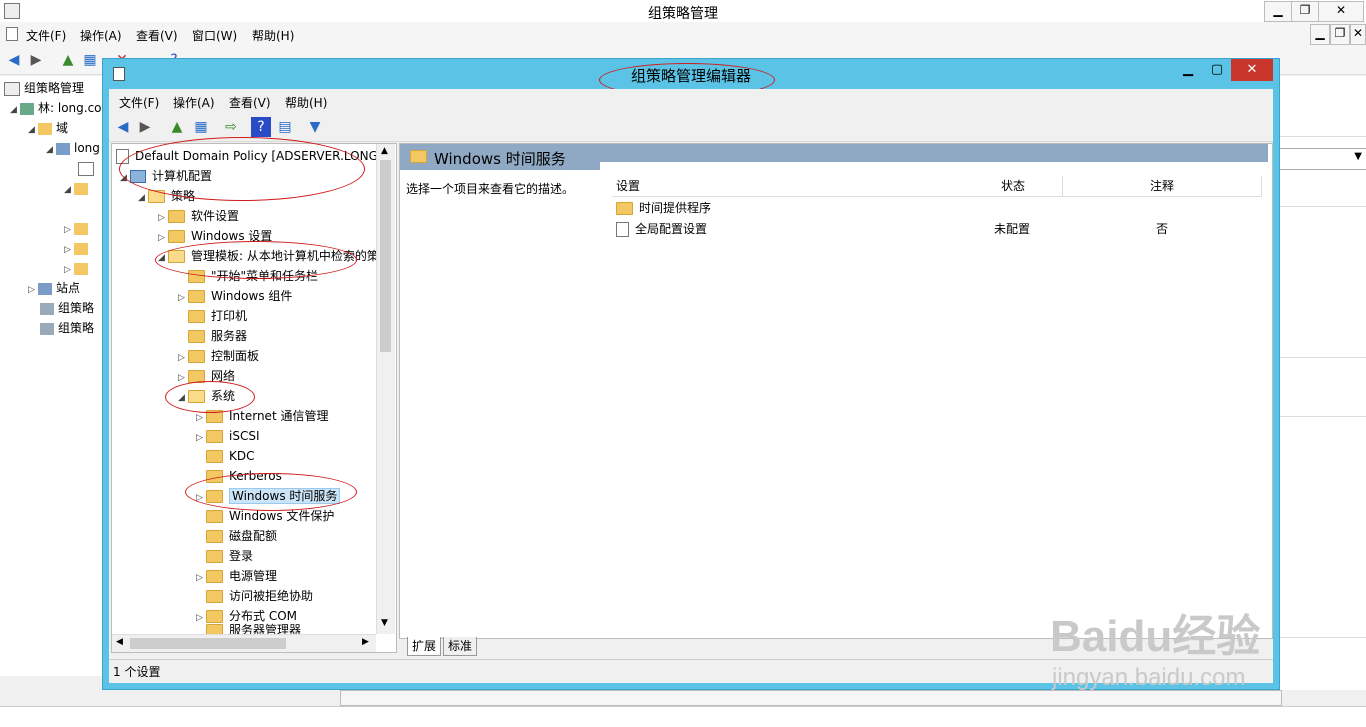 Image resolution: width=1366 pixels, height=727 pixels. I want to click on child-restore-button: ❐, so click(1340, 34).